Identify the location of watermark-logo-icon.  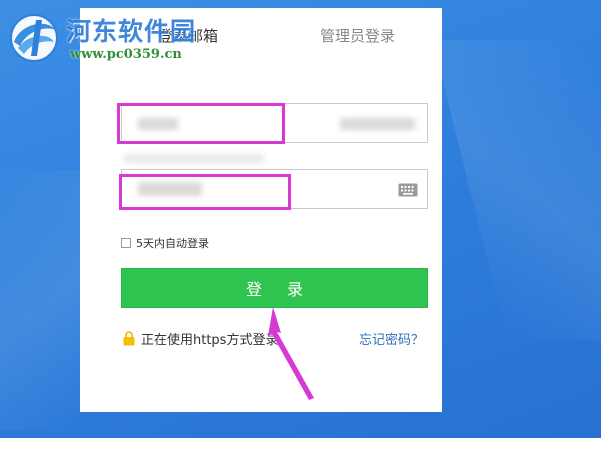
(34, 38).